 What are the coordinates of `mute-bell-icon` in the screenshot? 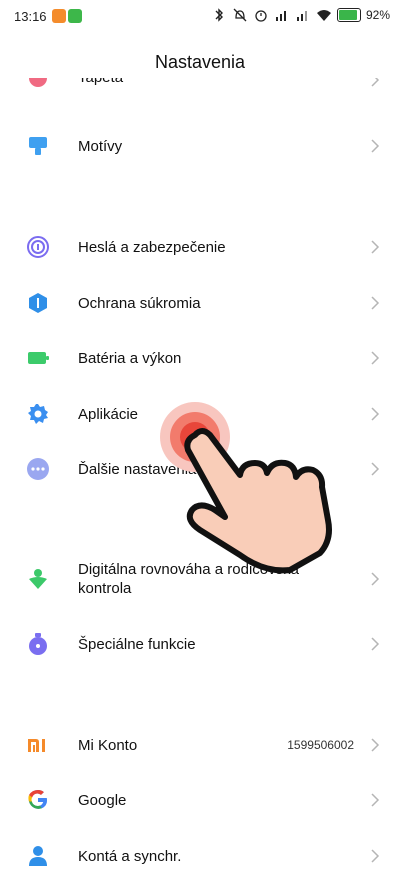 It's located at (240, 15).